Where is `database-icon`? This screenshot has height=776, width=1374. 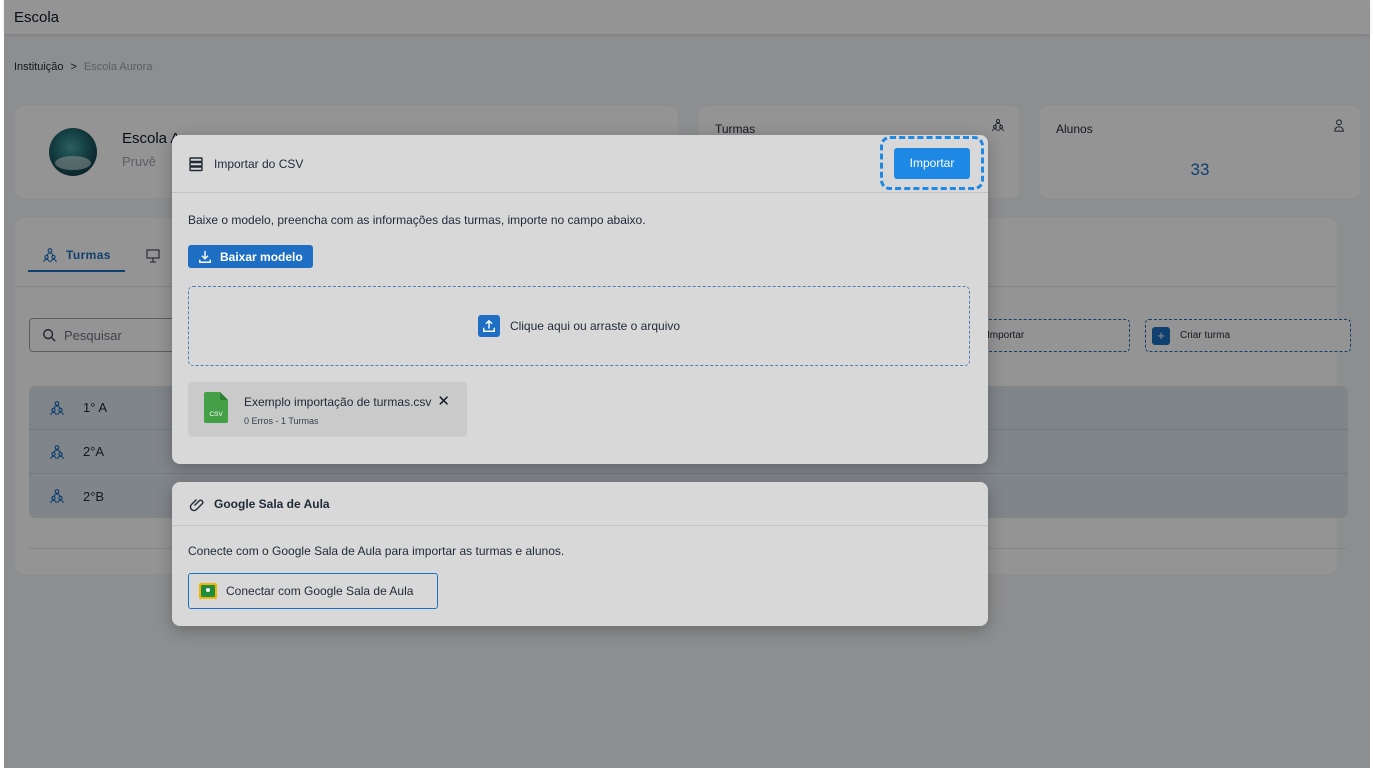 database-icon is located at coordinates (196, 163).